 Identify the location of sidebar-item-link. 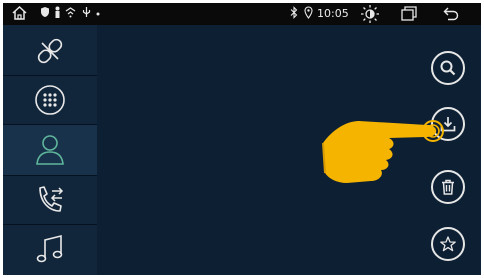
(50, 51).